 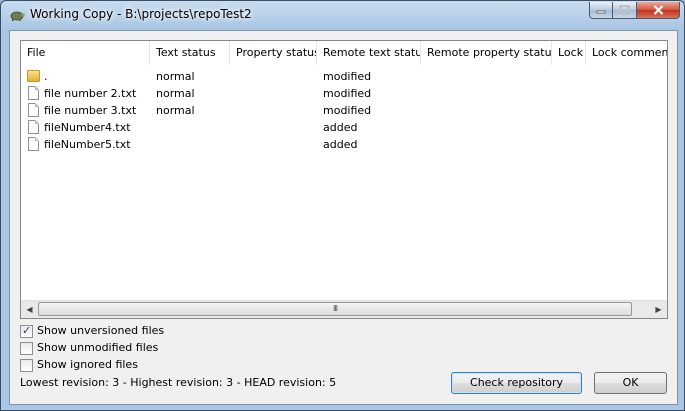 I want to click on minimize-icon, so click(x=601, y=12).